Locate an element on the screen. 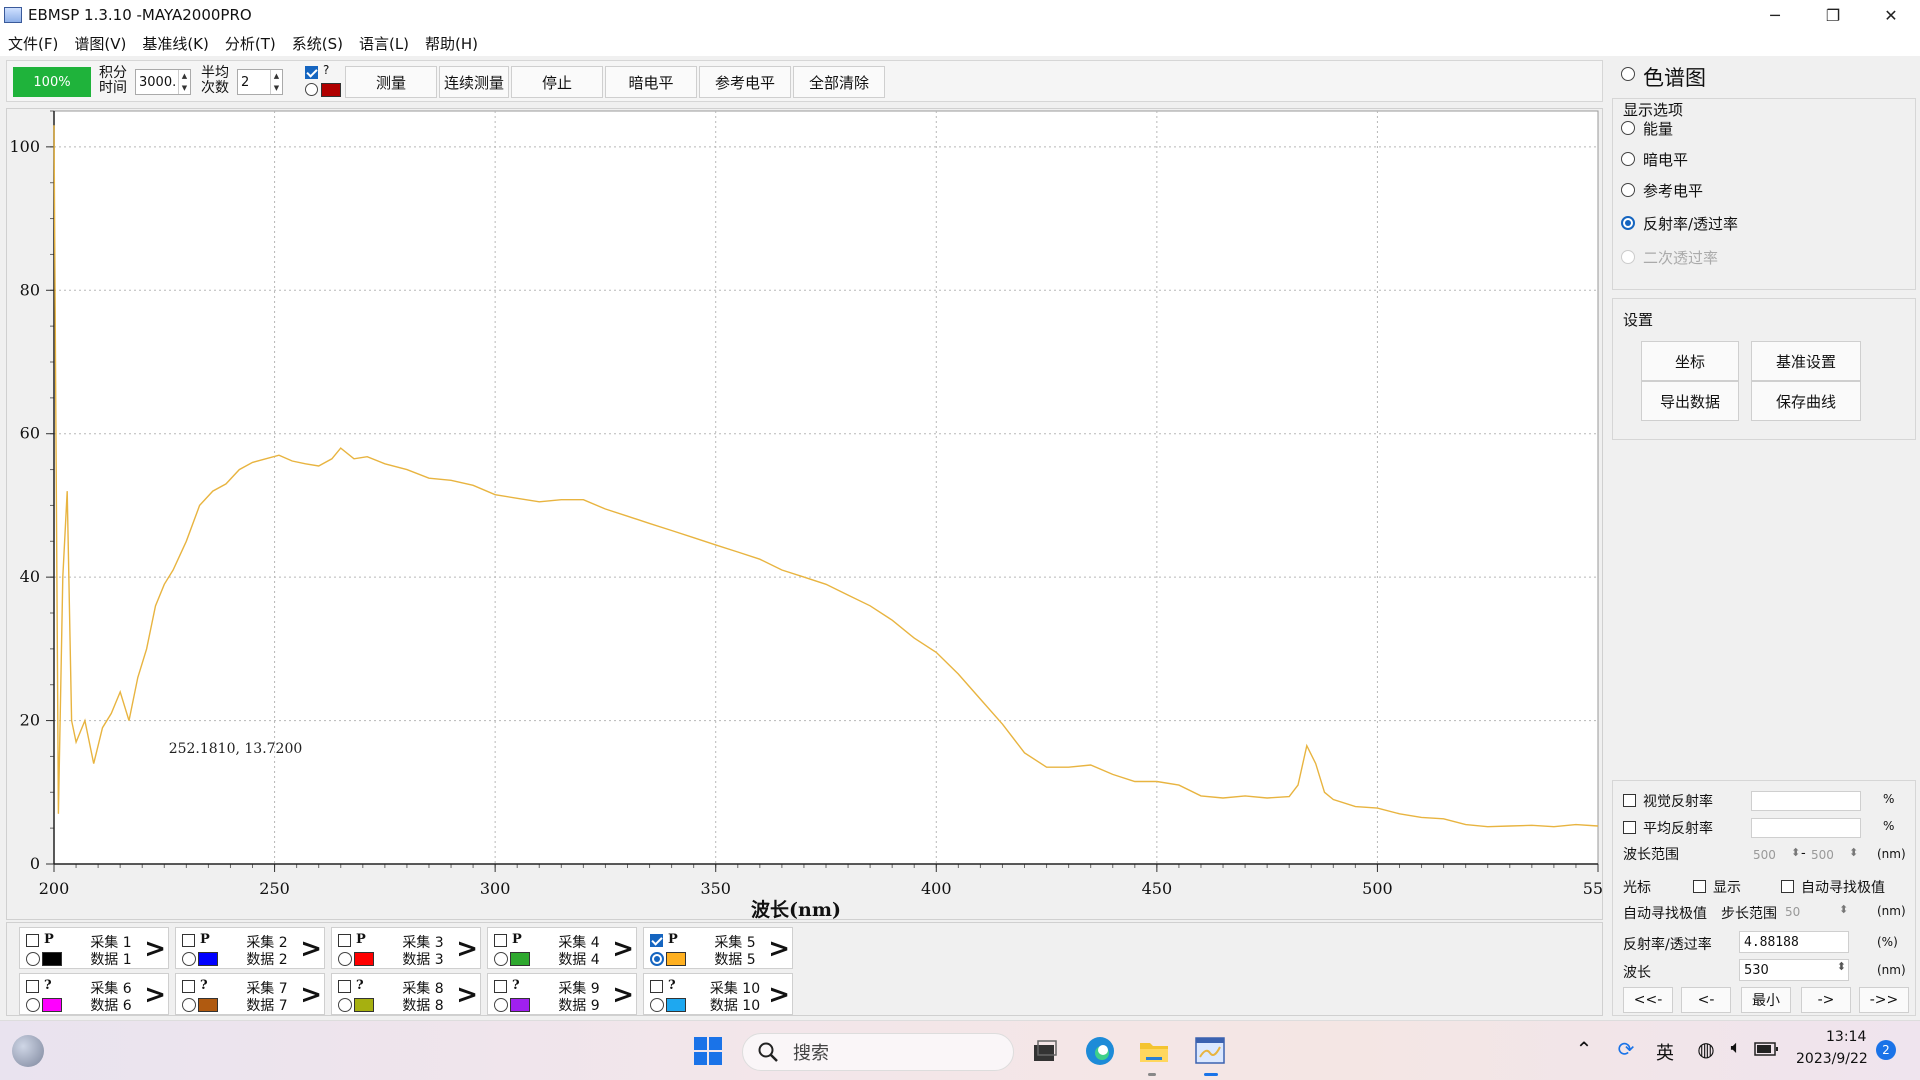 Image resolution: width=1920 pixels, height=1080 pixels. series-item: P 采集 1 数据 1 > is located at coordinates (94, 948).